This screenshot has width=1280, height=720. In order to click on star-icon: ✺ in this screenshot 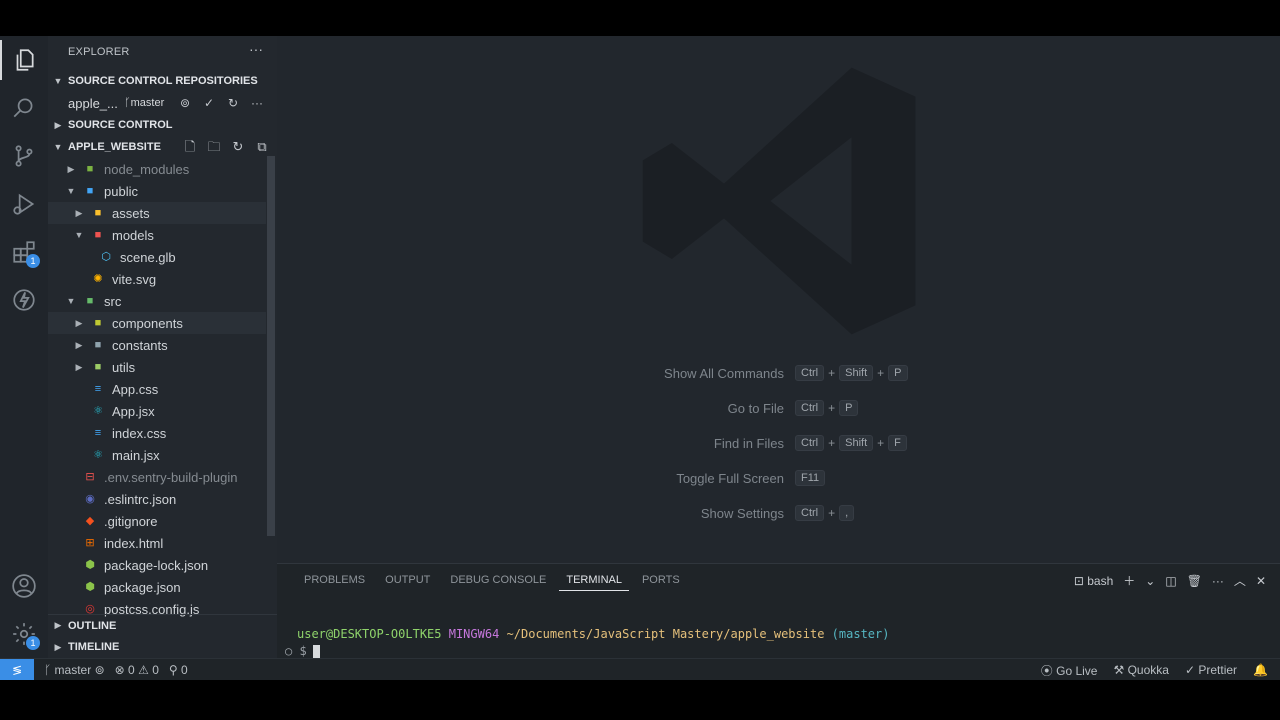, I will do `click(98, 279)`.